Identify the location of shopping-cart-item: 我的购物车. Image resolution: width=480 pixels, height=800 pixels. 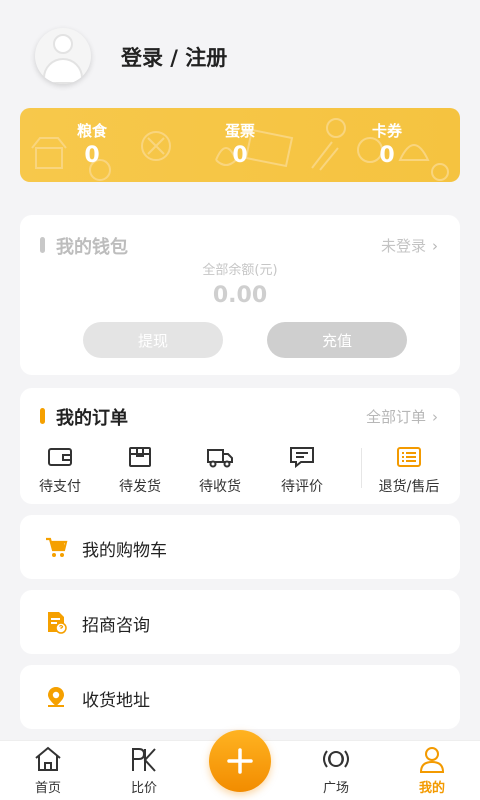
(240, 547).